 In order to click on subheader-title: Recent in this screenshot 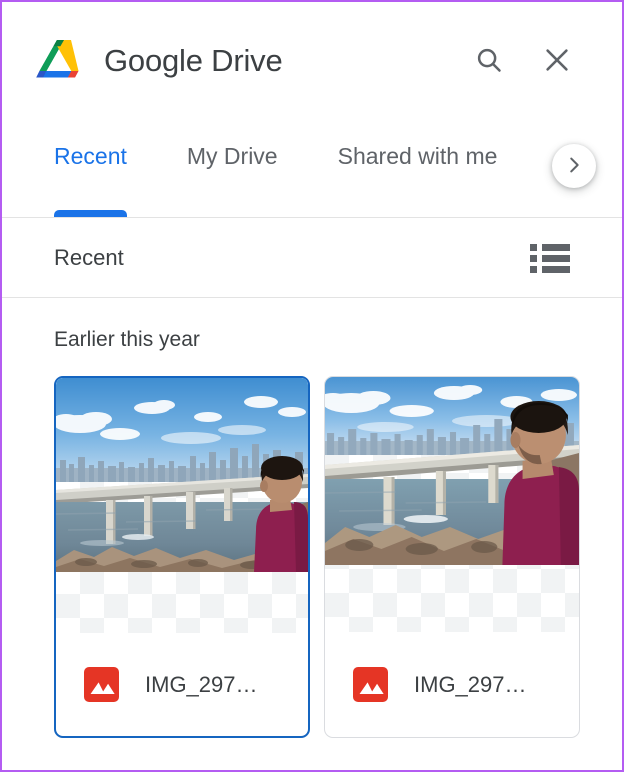, I will do `click(89, 257)`.